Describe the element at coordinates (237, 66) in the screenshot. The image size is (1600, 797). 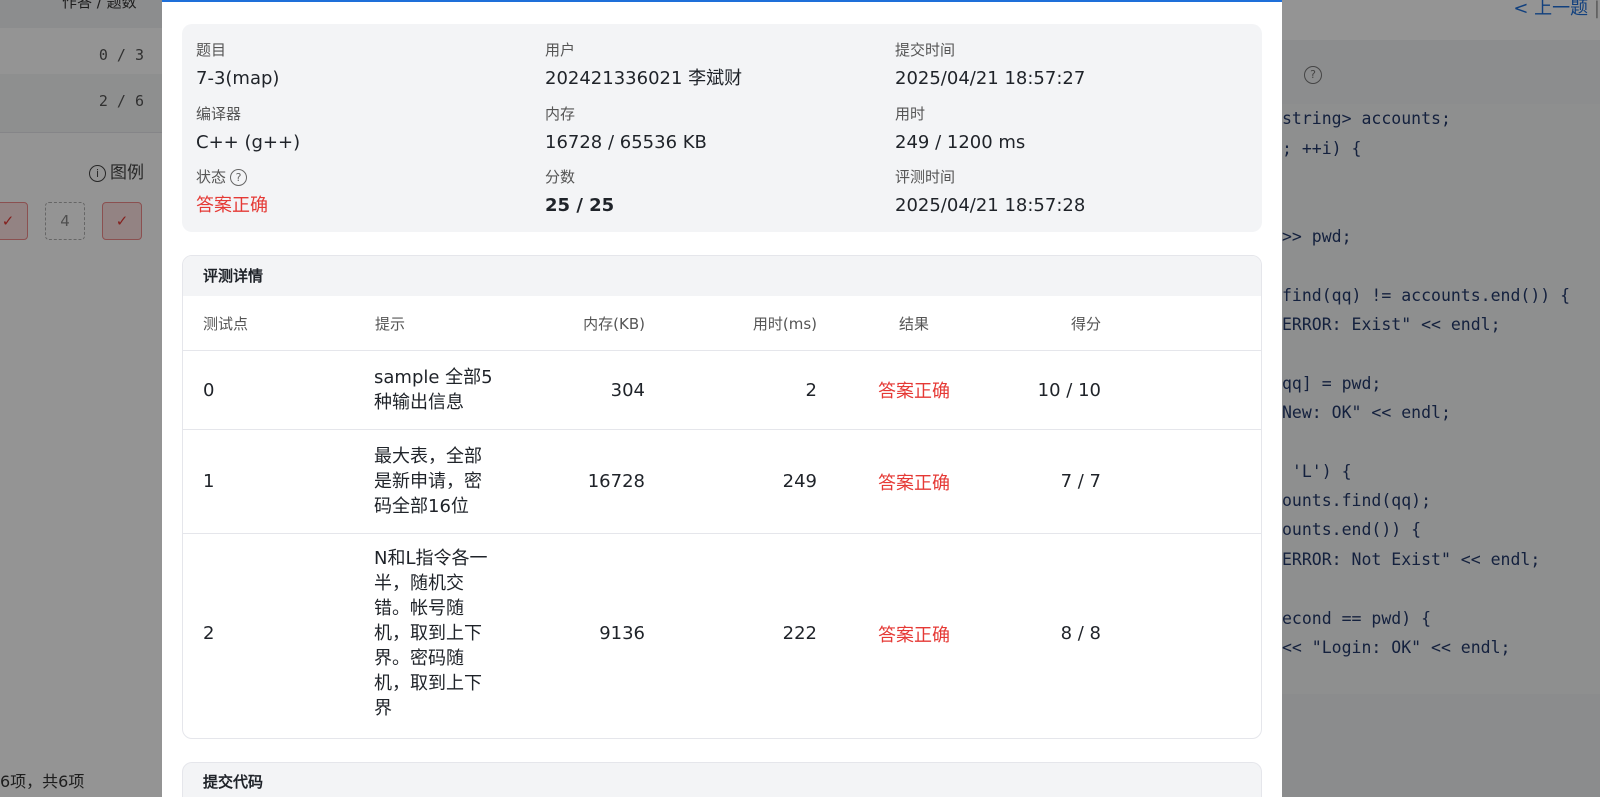
I see `problem-field: 题目 7-3(map)` at that location.